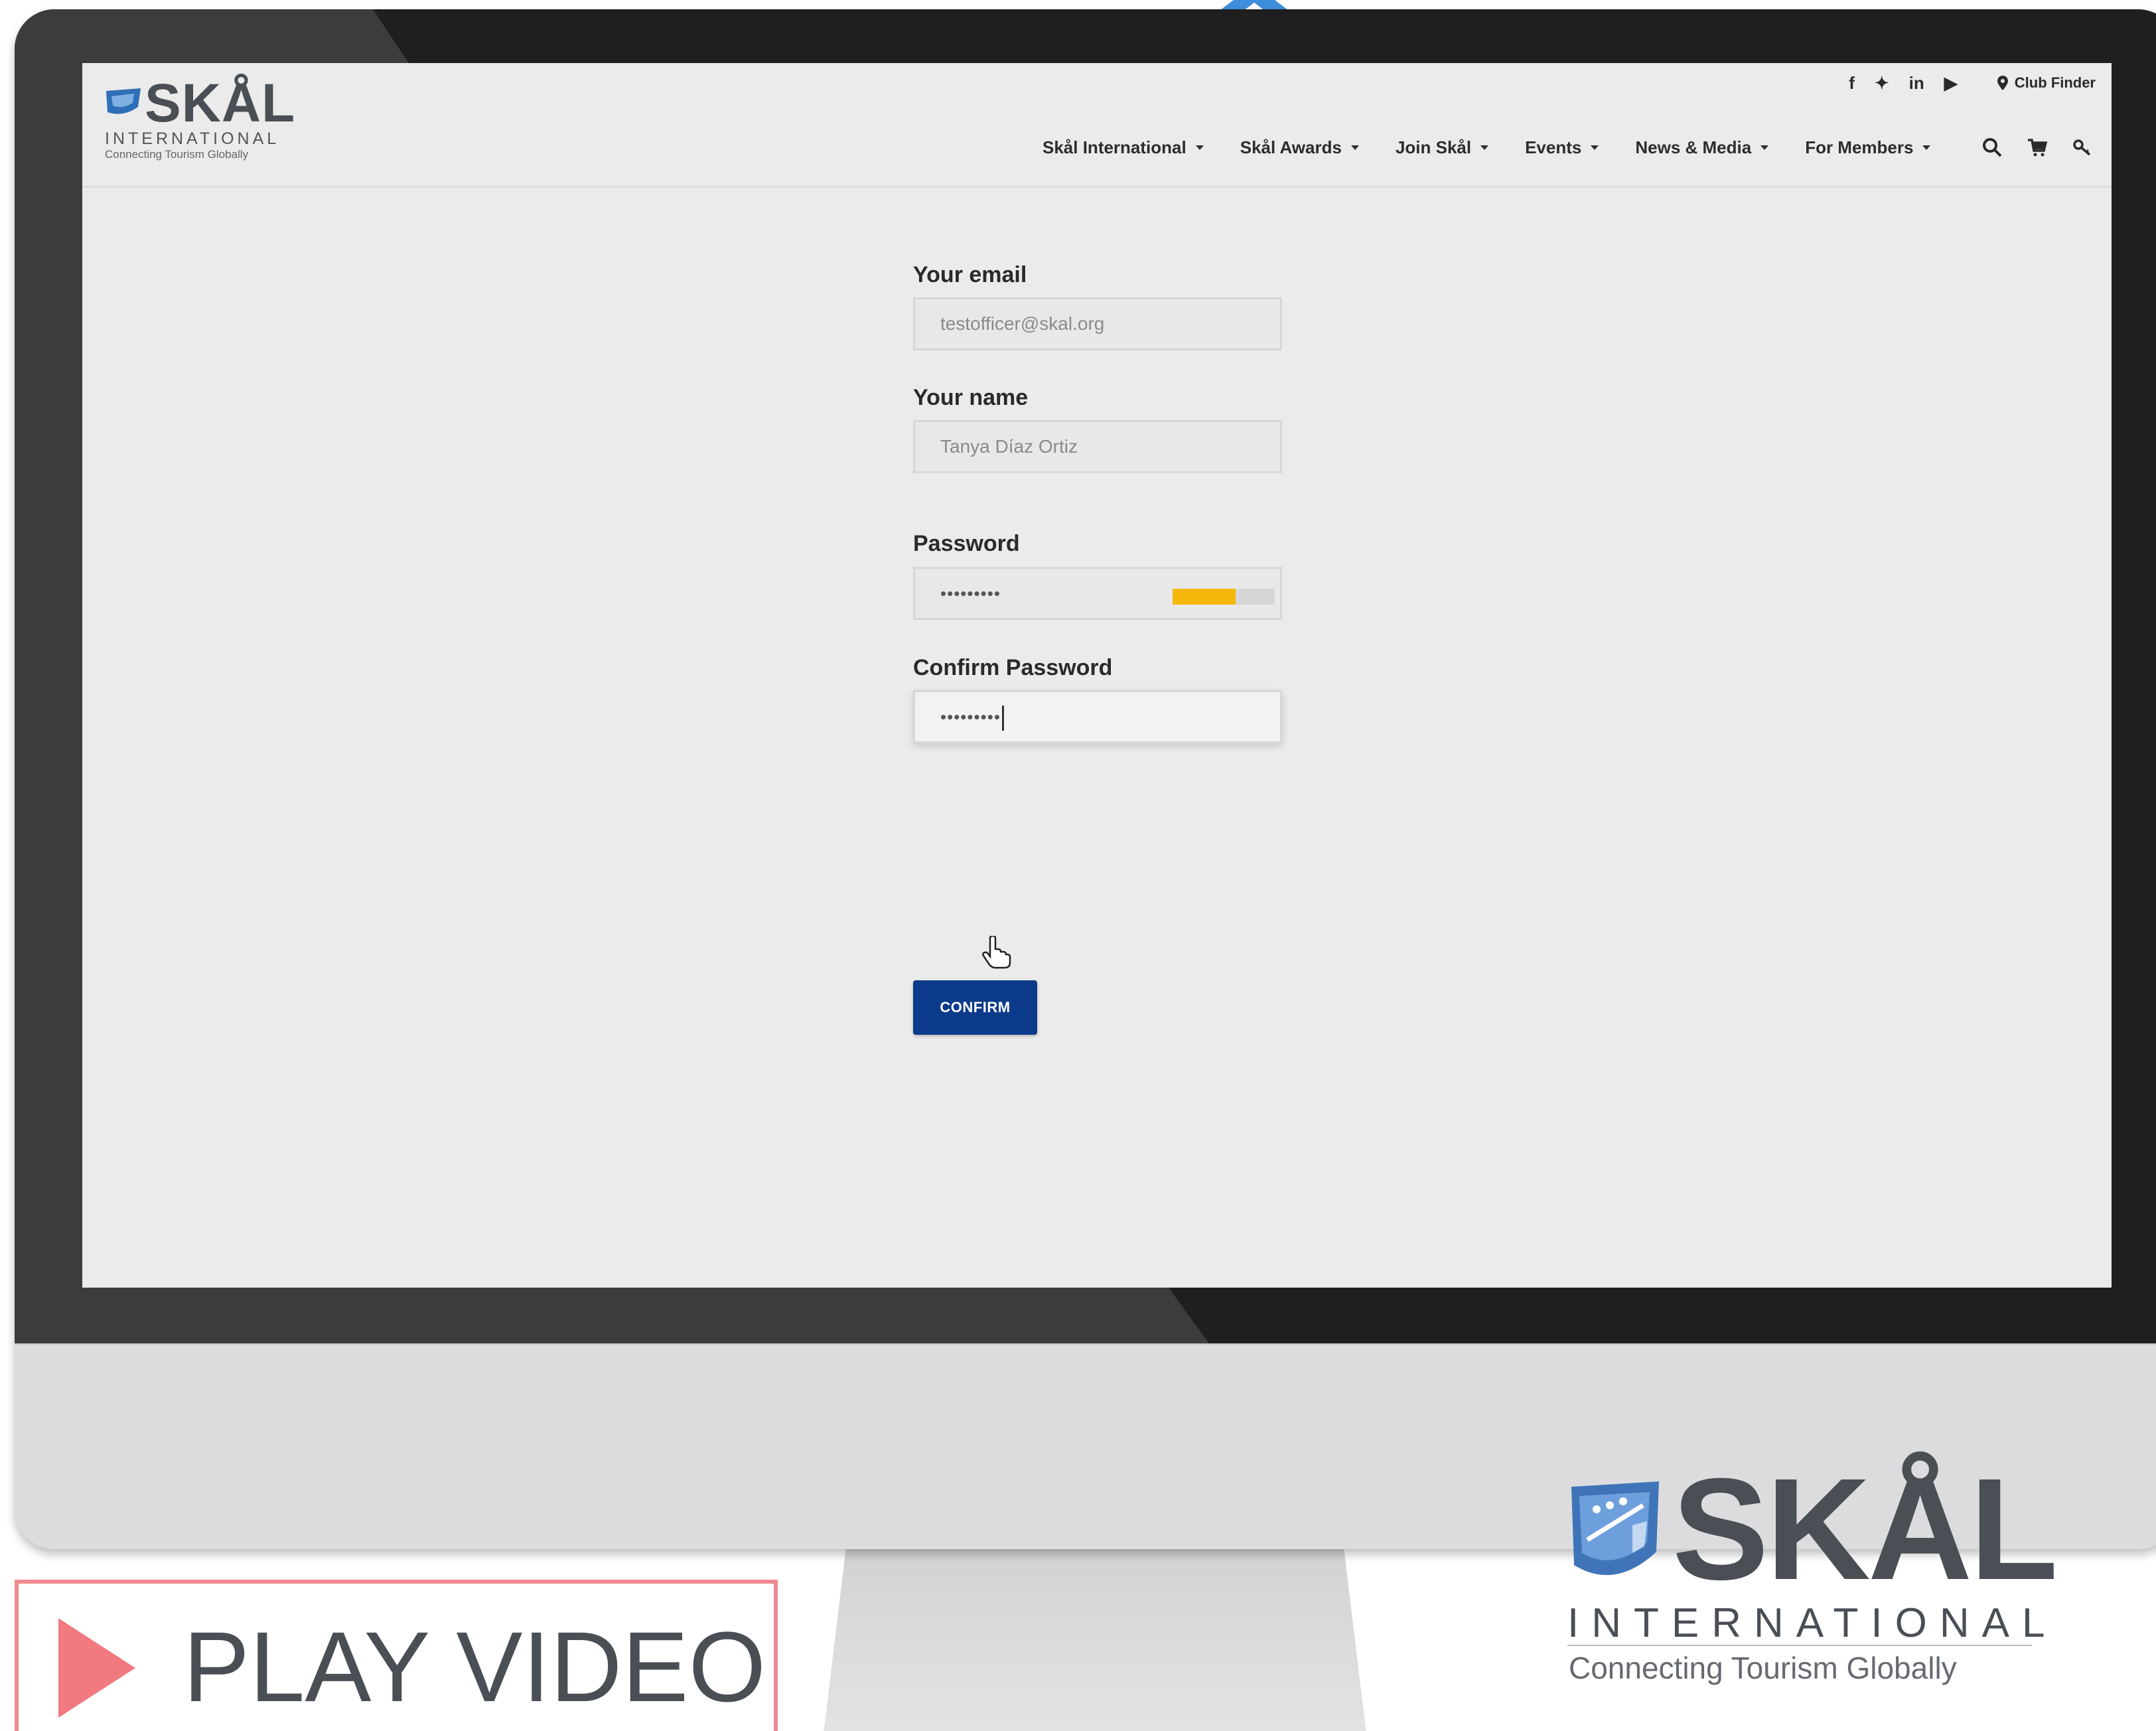 This screenshot has width=2156, height=1731. What do you see at coordinates (97, 1668) in the screenshot?
I see `play-icon` at bounding box center [97, 1668].